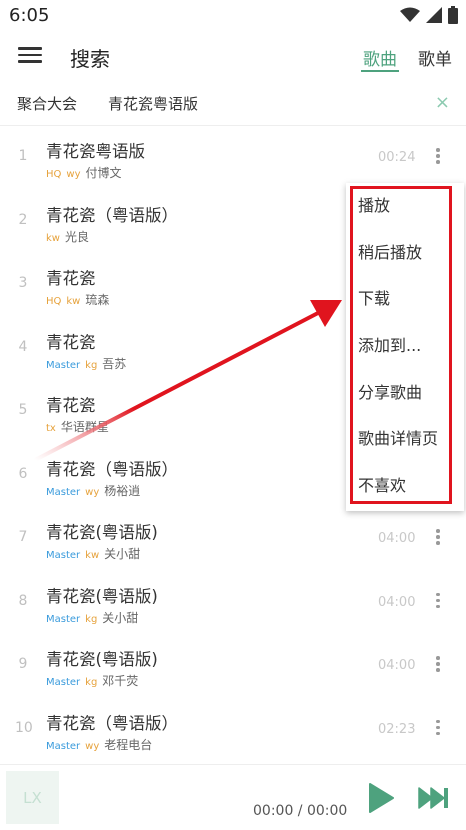 The width and height of the screenshot is (466, 830). Describe the element at coordinates (233, 797) in the screenshot. I see `player-bar: LX 00:00 / 00:00` at that location.